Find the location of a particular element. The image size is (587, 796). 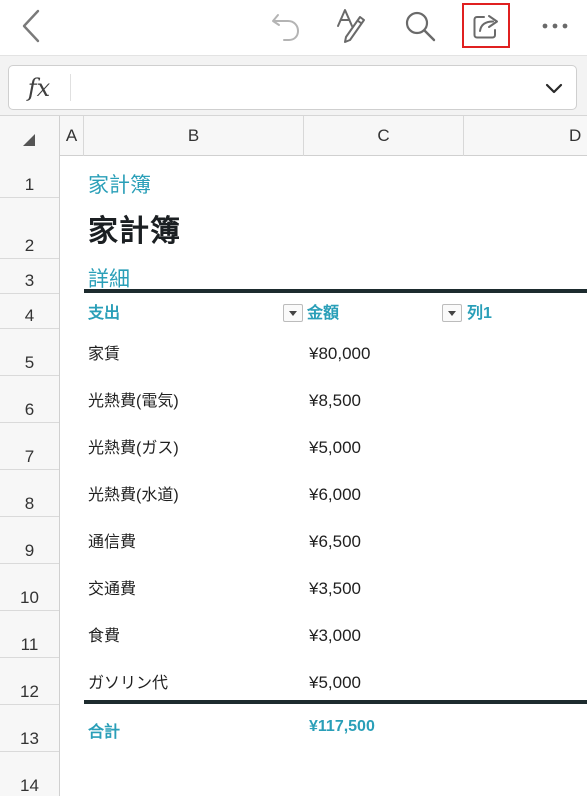

column-header-row: A B C D is located at coordinates (293, 136).